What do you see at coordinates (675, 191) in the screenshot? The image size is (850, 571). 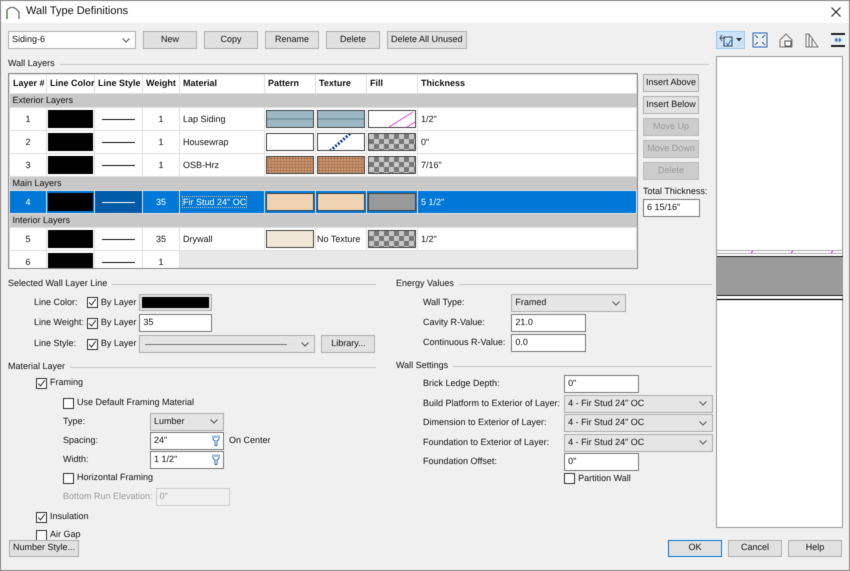 I see `total-thickness-label: Total Thickness:` at bounding box center [675, 191].